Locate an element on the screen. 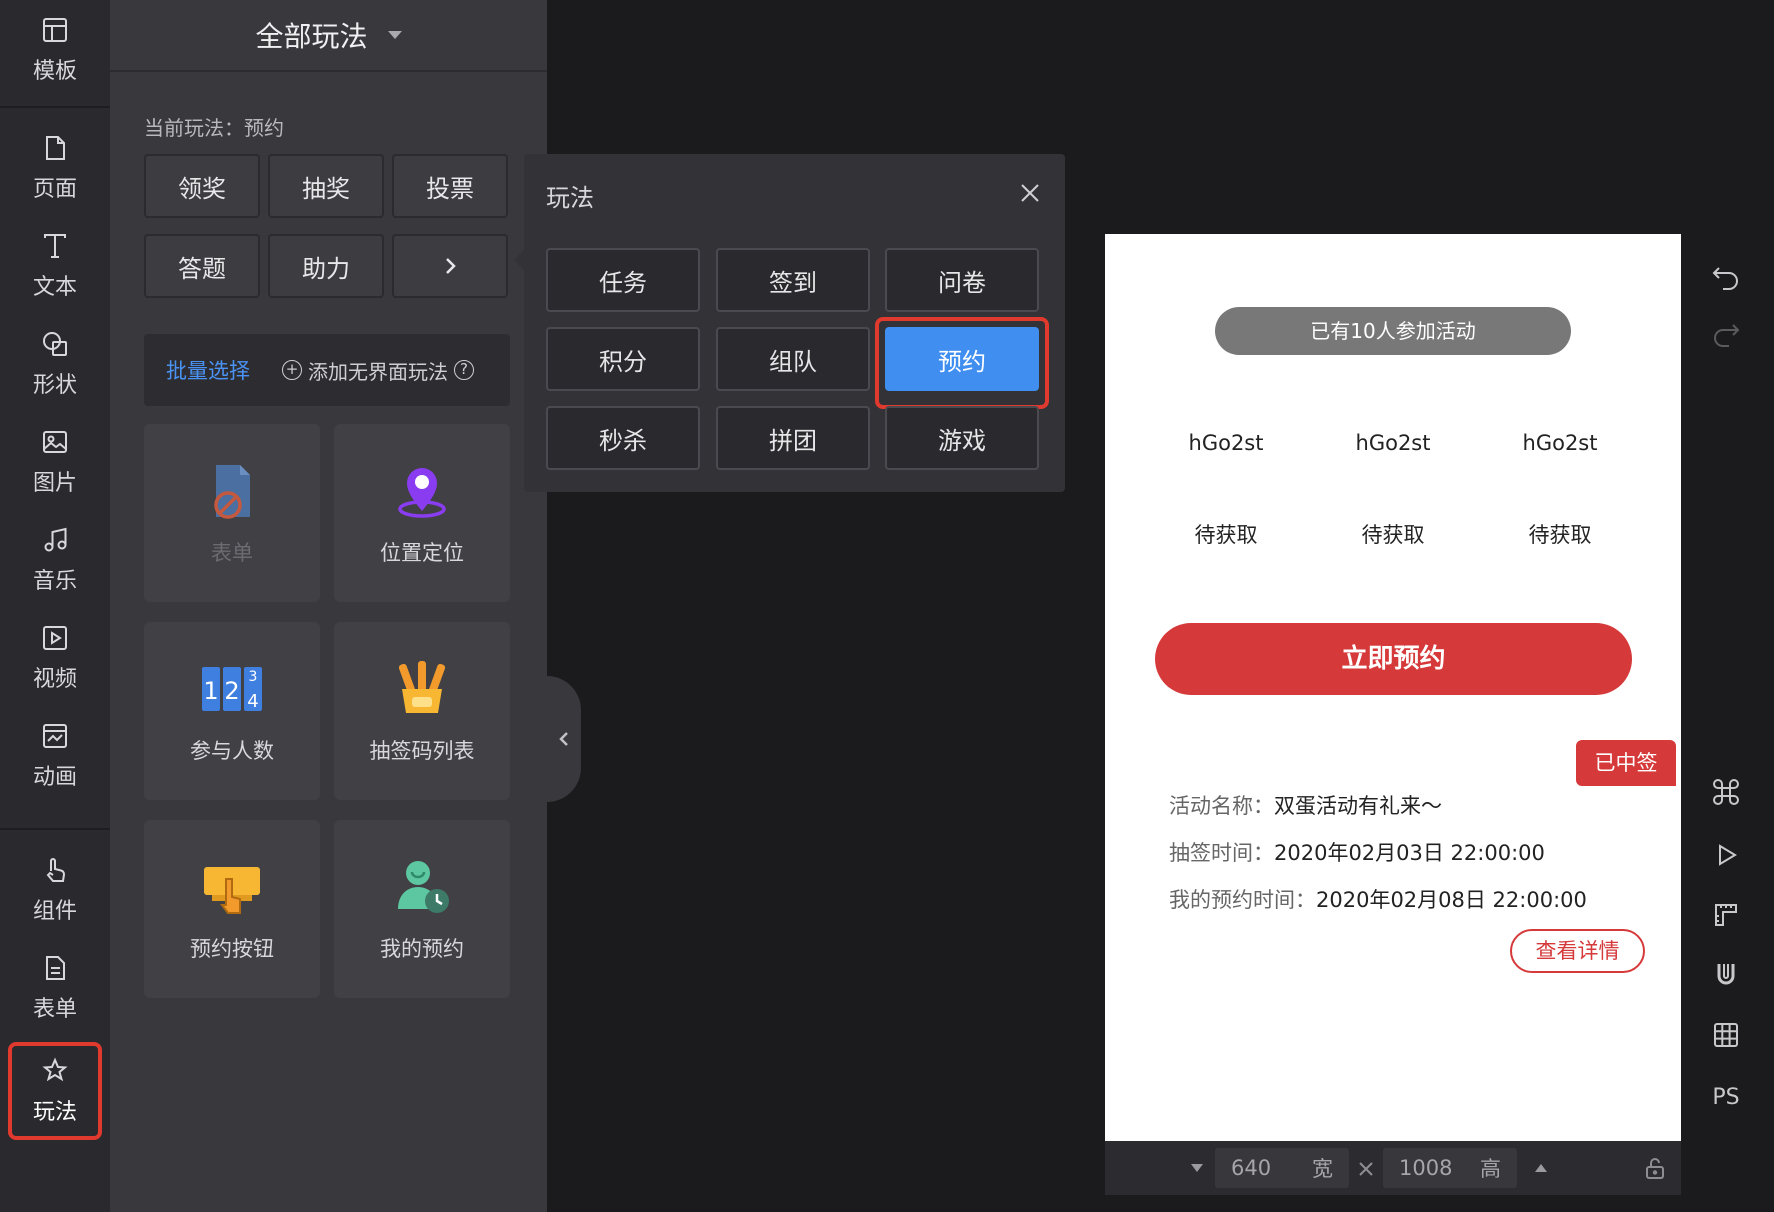  current-gameplay-label: 当前玩法：预约 is located at coordinates (214, 128).